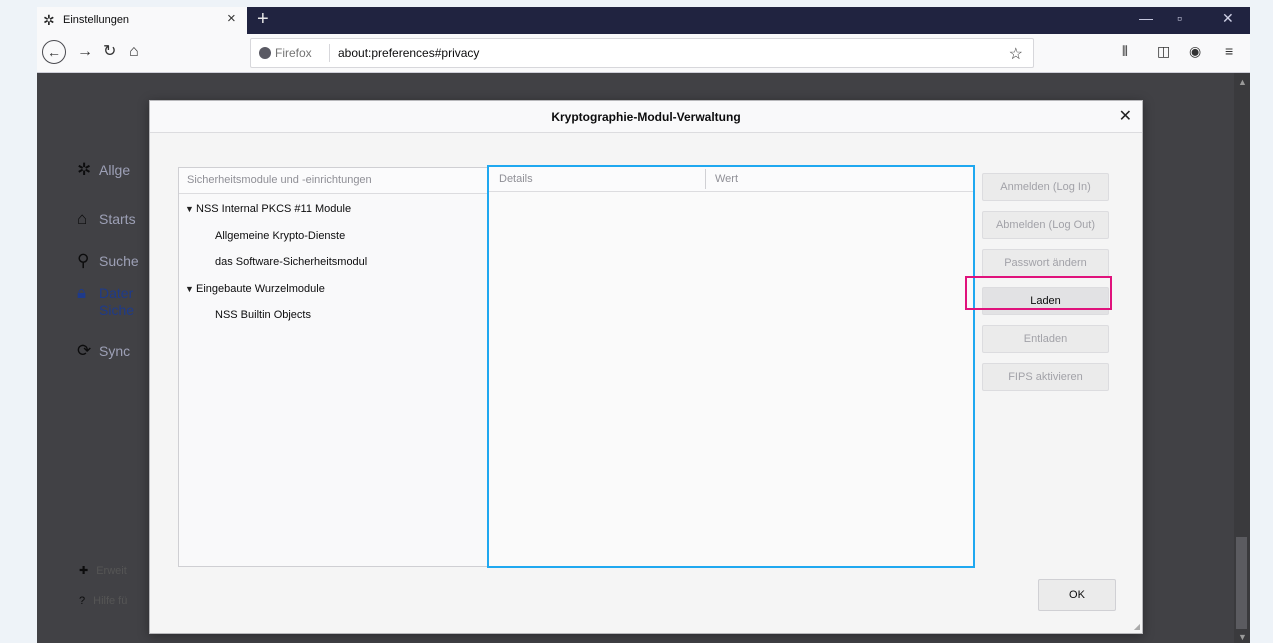  What do you see at coordinates (116, 293) in the screenshot?
I see `sidebar-item-label: Dater` at bounding box center [116, 293].